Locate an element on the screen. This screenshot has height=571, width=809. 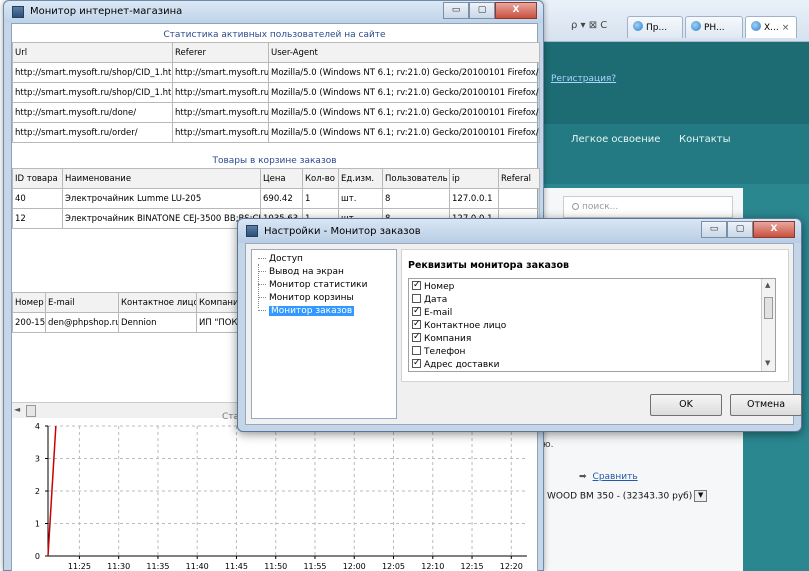
field-checkbox-item: E-mail is located at coordinates (432, 311).